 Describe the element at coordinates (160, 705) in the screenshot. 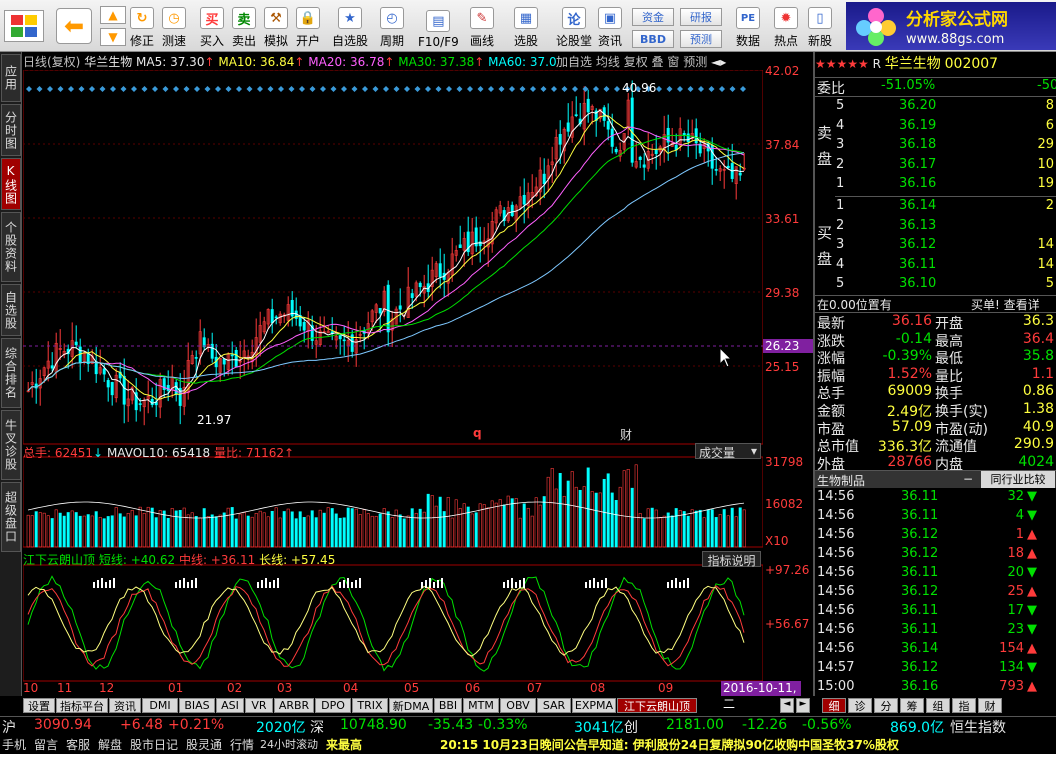

I see `indicator-tab: DMI` at that location.